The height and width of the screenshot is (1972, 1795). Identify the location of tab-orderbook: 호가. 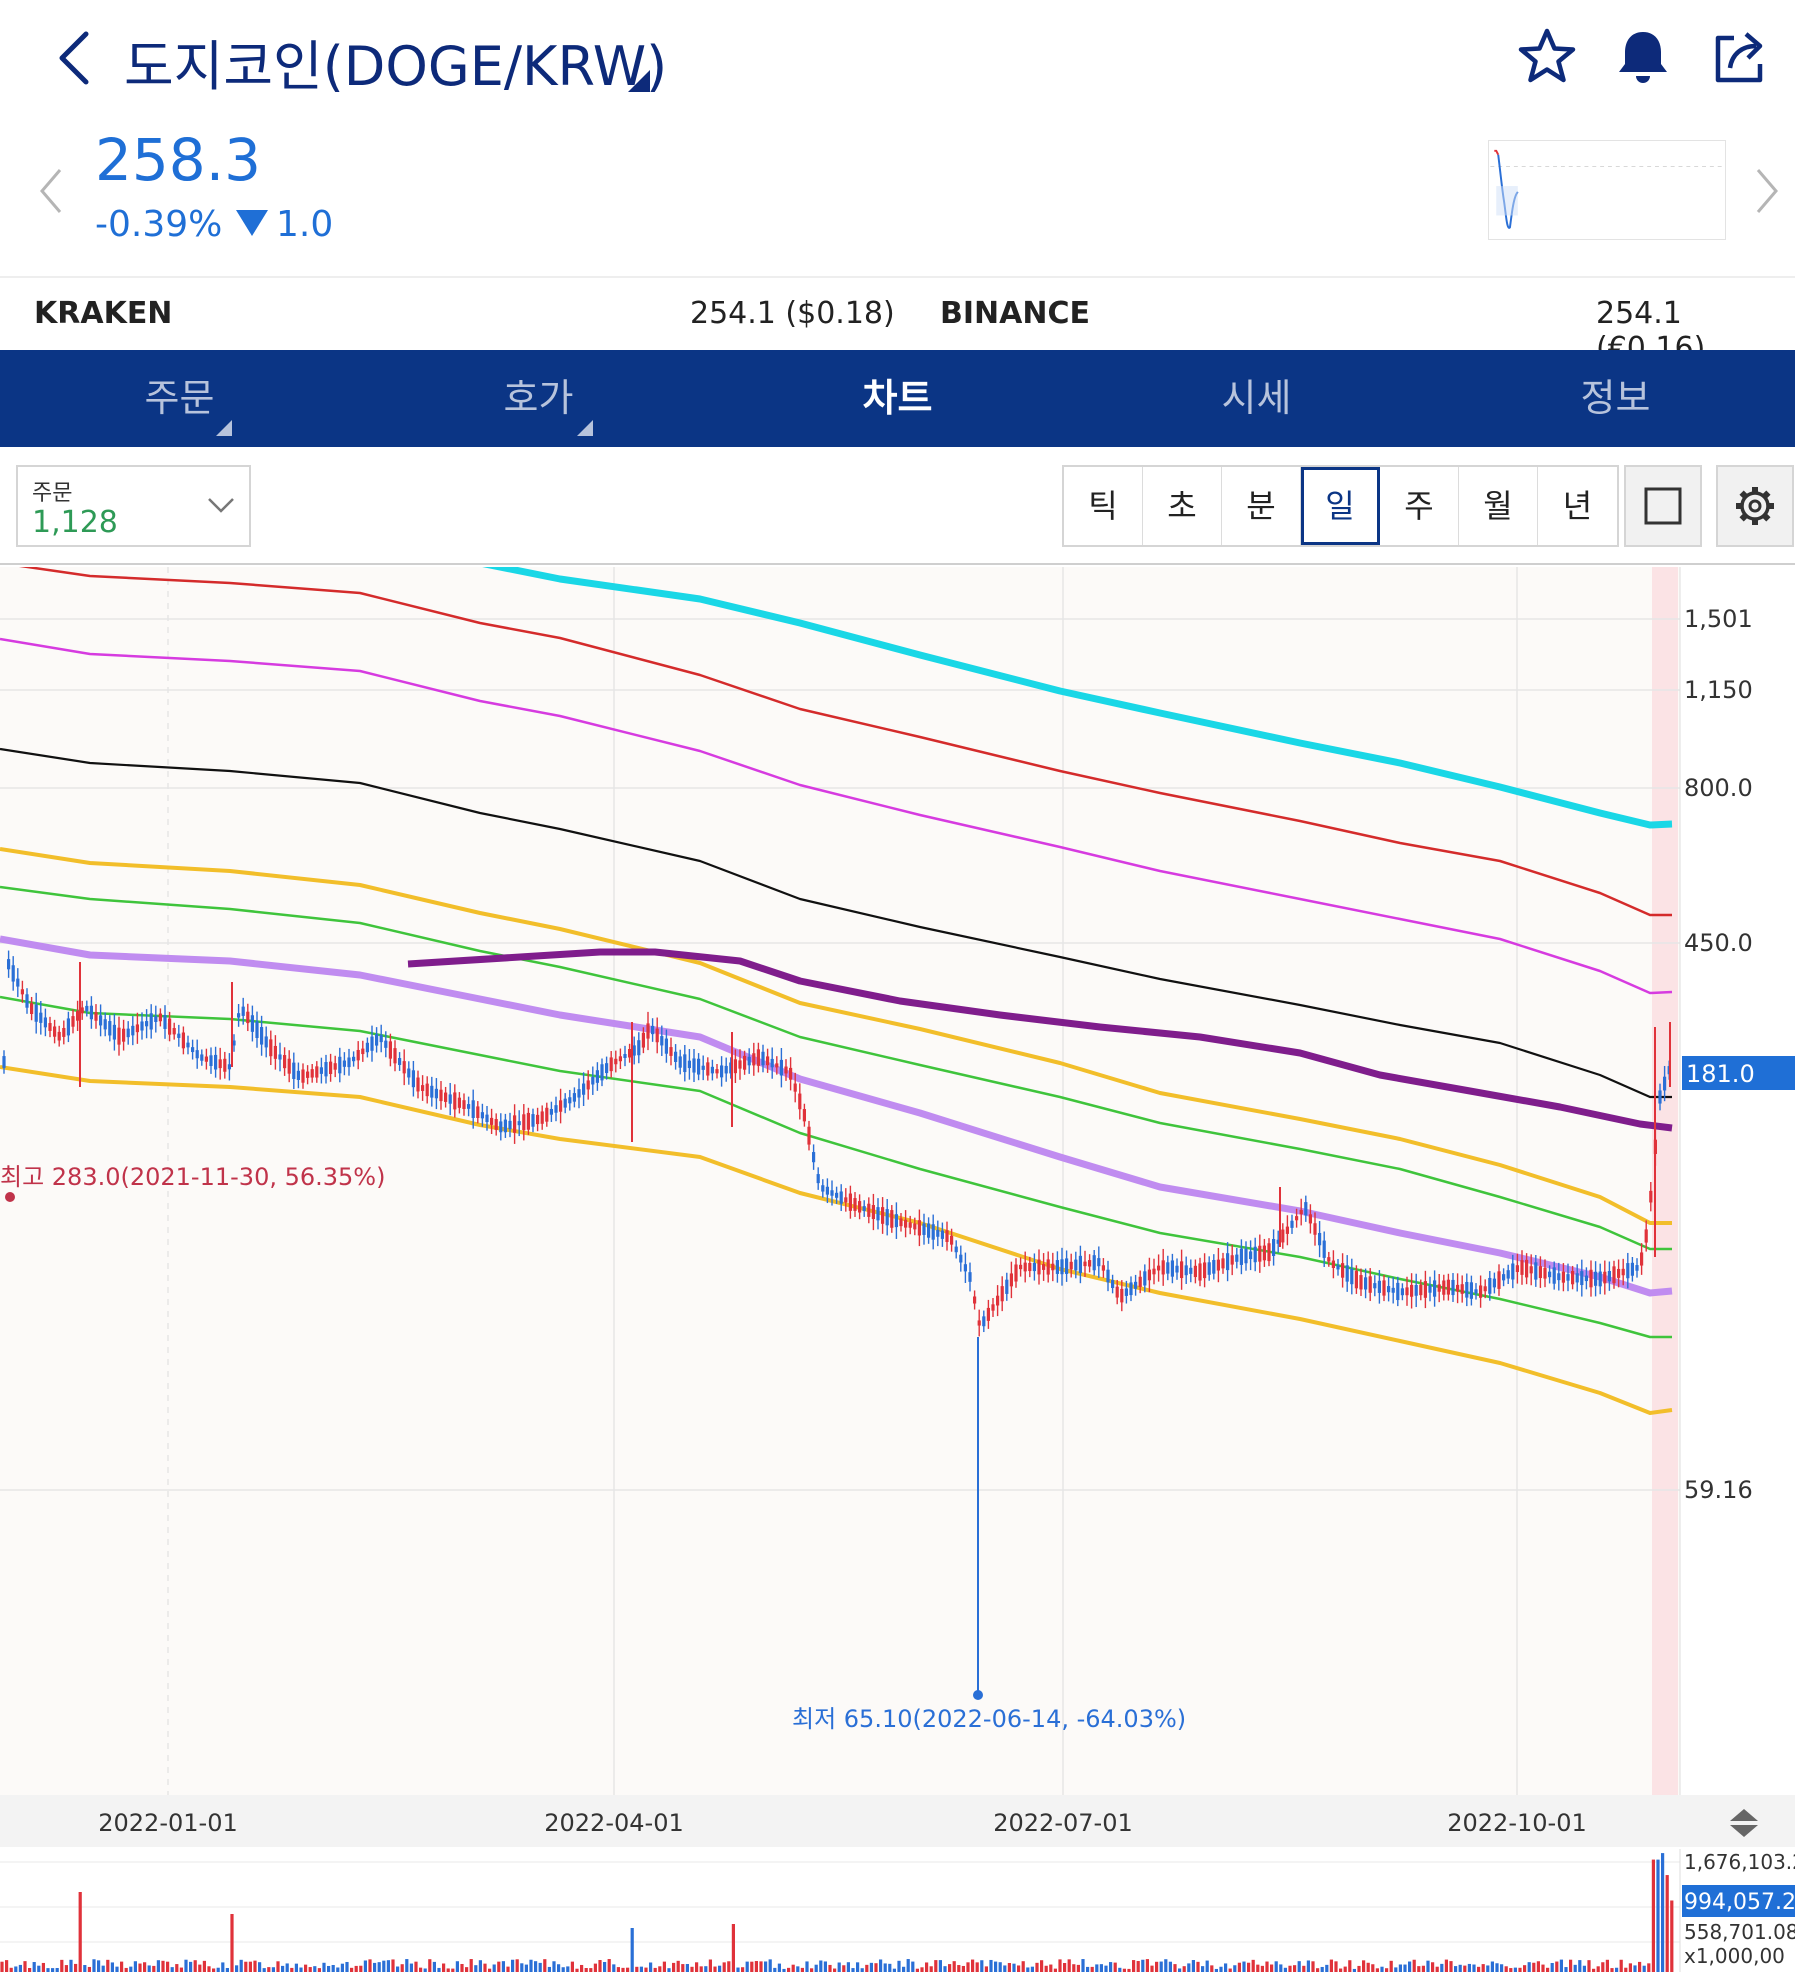
(538, 398).